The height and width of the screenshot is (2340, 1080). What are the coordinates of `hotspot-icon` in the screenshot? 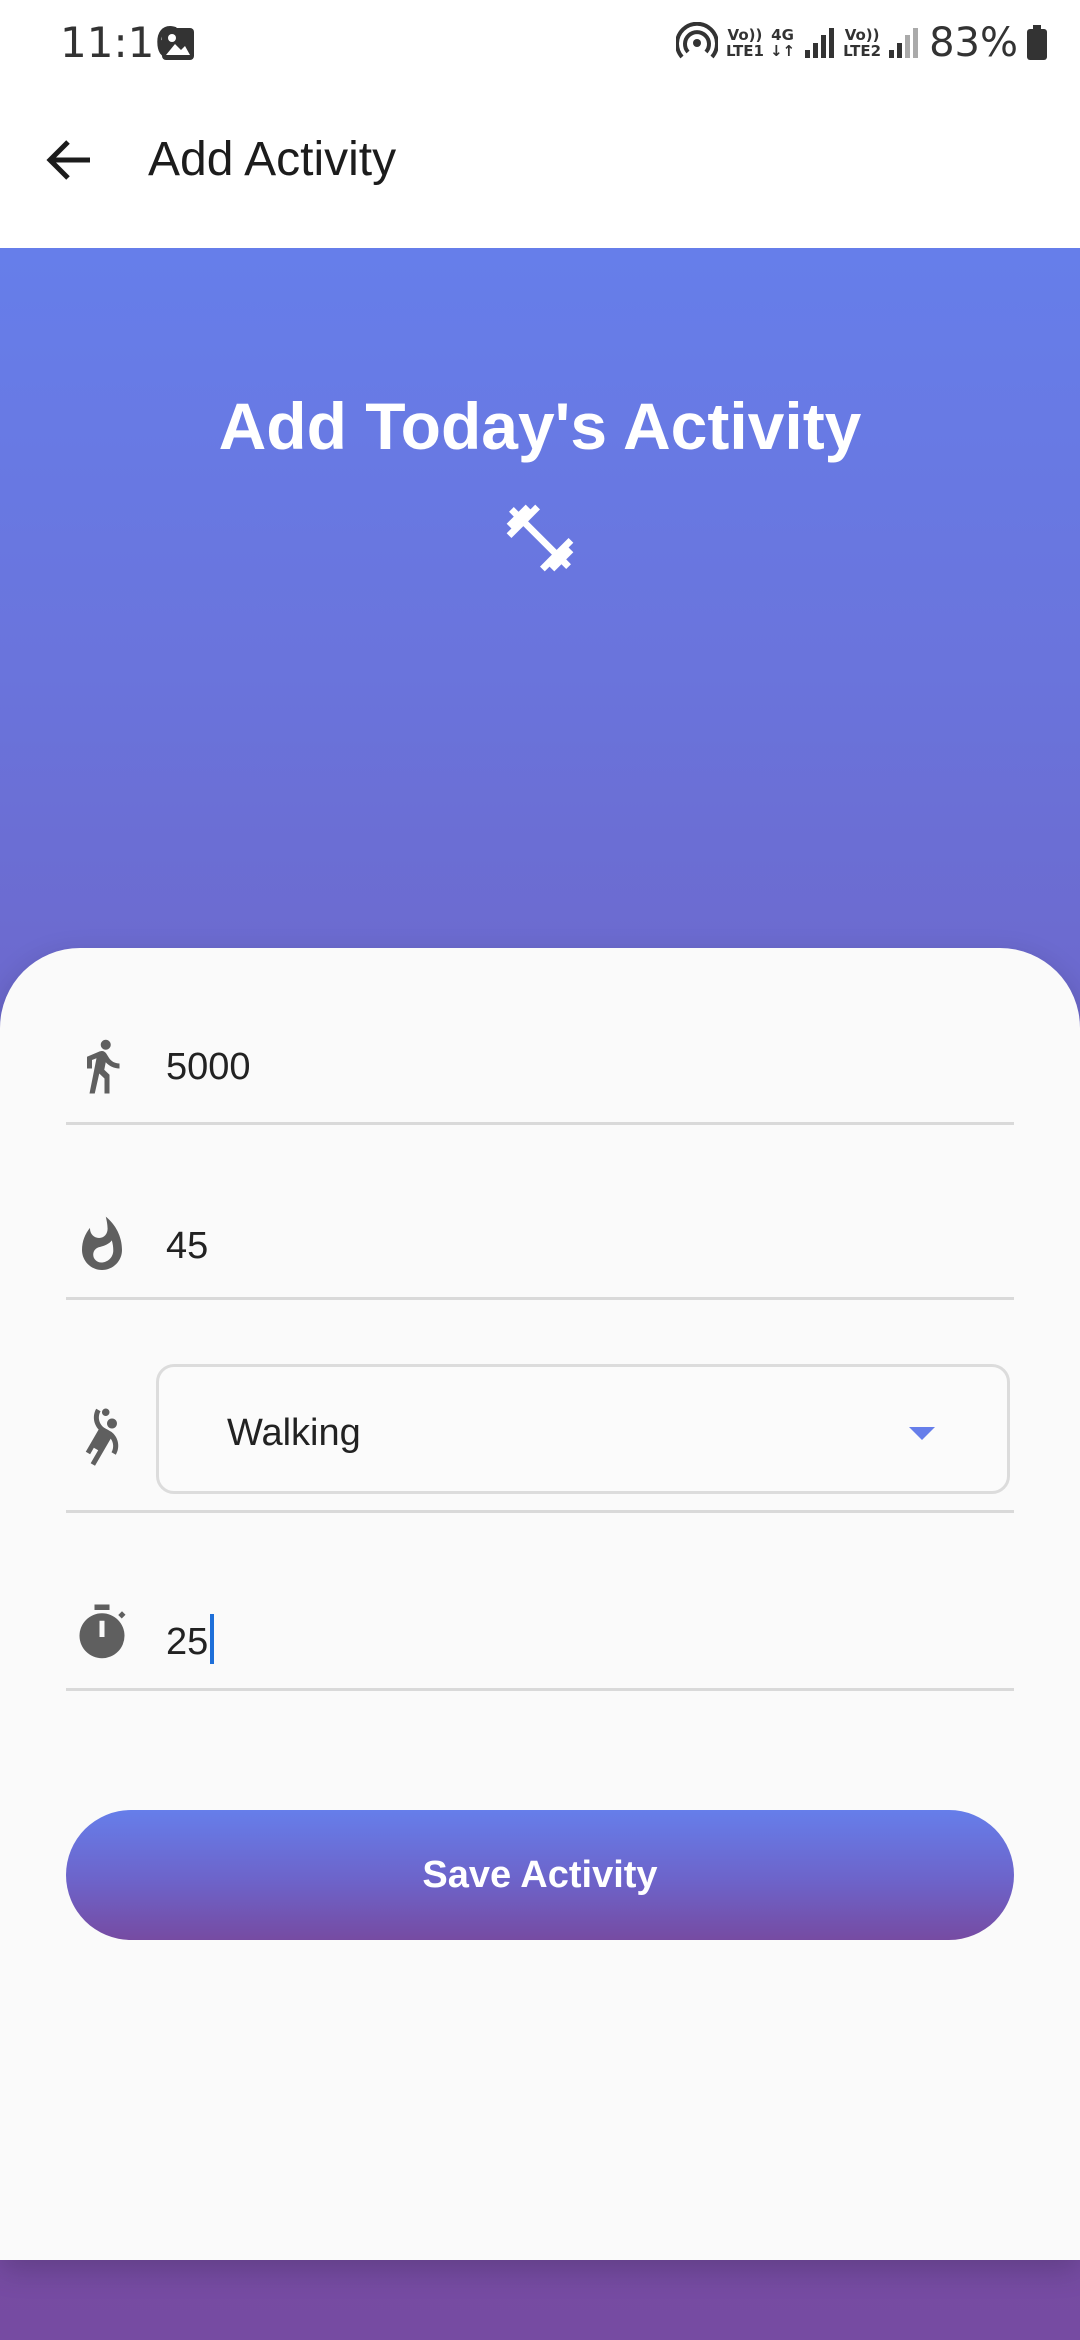 It's located at (696, 43).